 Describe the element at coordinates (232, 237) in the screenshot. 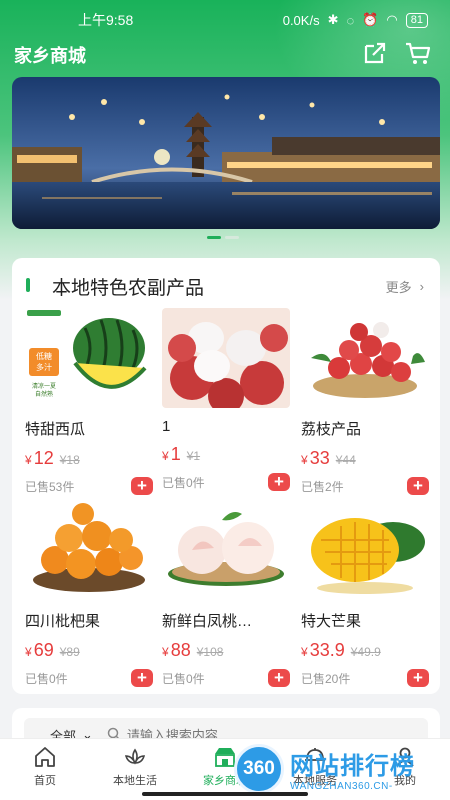

I see `carousel-dot` at that location.